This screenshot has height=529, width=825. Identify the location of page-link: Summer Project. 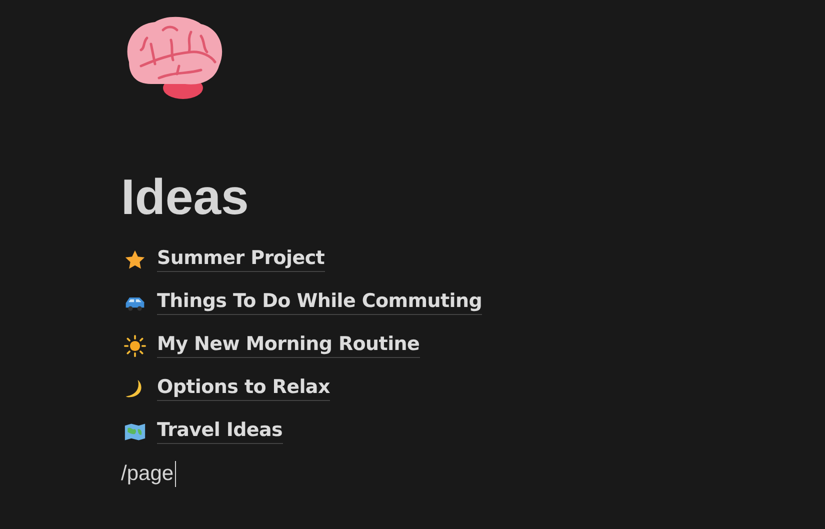
(241, 259).